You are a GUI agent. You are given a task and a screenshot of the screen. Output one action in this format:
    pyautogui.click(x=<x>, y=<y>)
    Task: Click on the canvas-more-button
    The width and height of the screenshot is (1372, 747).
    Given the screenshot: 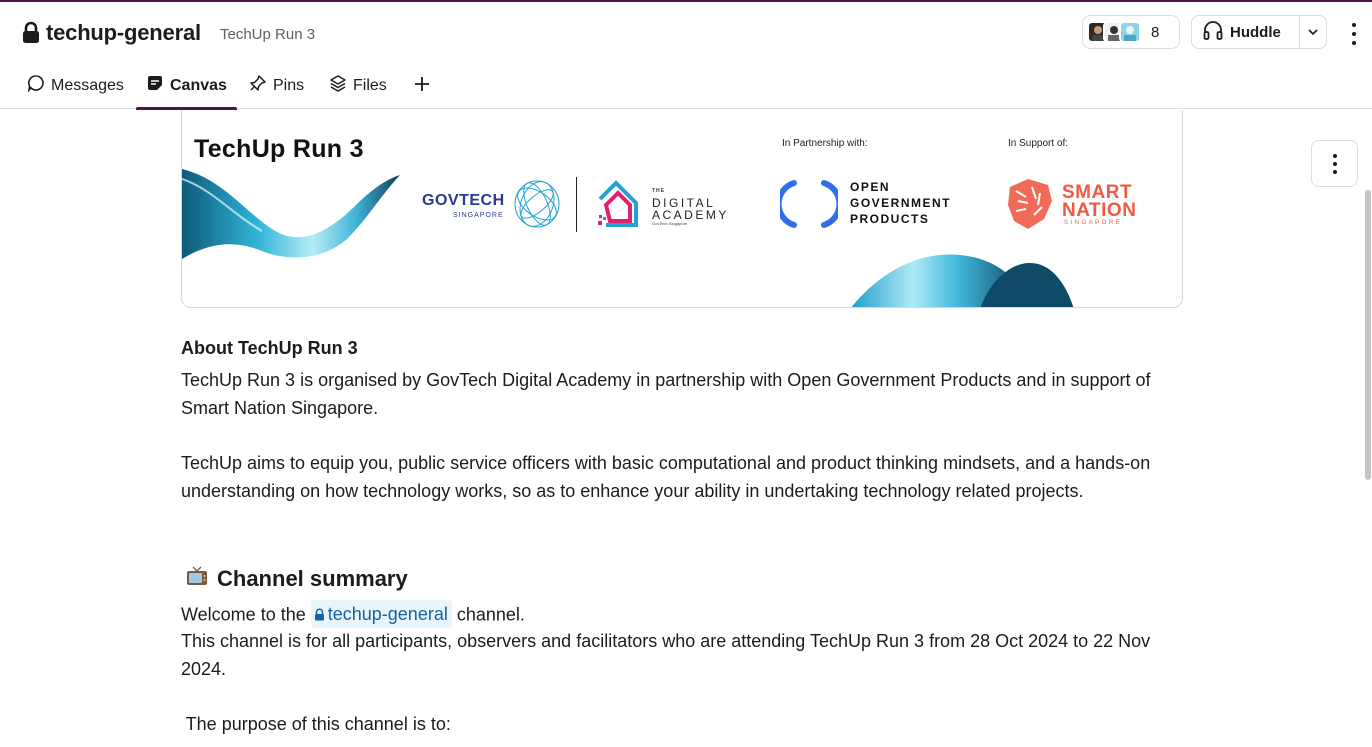 What is the action you would take?
    pyautogui.click(x=1334, y=163)
    